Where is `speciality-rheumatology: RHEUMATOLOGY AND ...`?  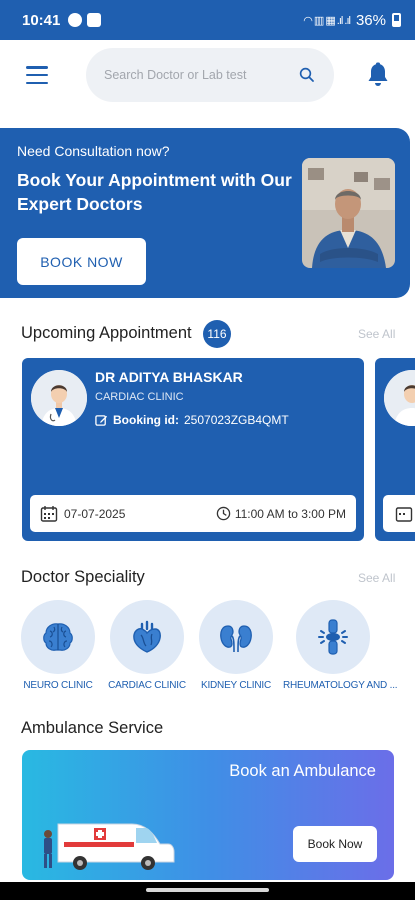
speciality-rheumatology: RHEUMATOLOGY AND ... is located at coordinates (340, 645).